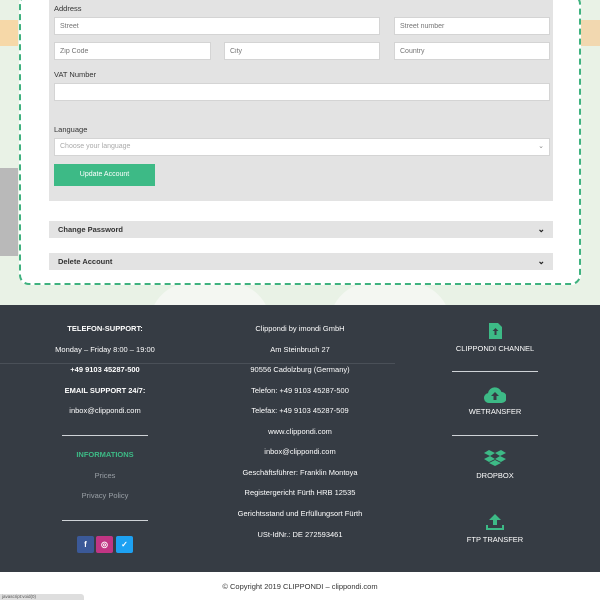  I want to click on street-input, so click(217, 26).